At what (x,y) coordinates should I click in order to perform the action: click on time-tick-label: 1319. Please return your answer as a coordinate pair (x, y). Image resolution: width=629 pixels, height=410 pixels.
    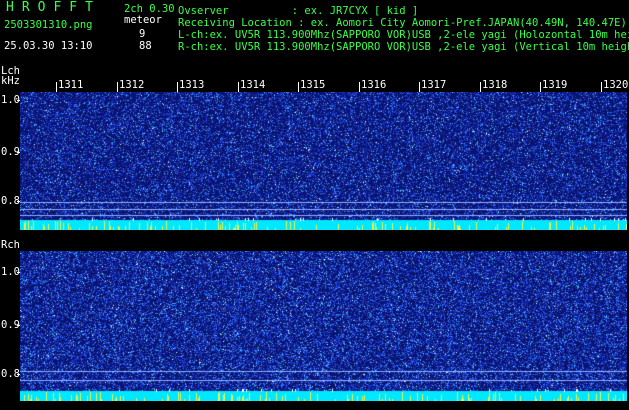
    Looking at the image, I should click on (555, 85).